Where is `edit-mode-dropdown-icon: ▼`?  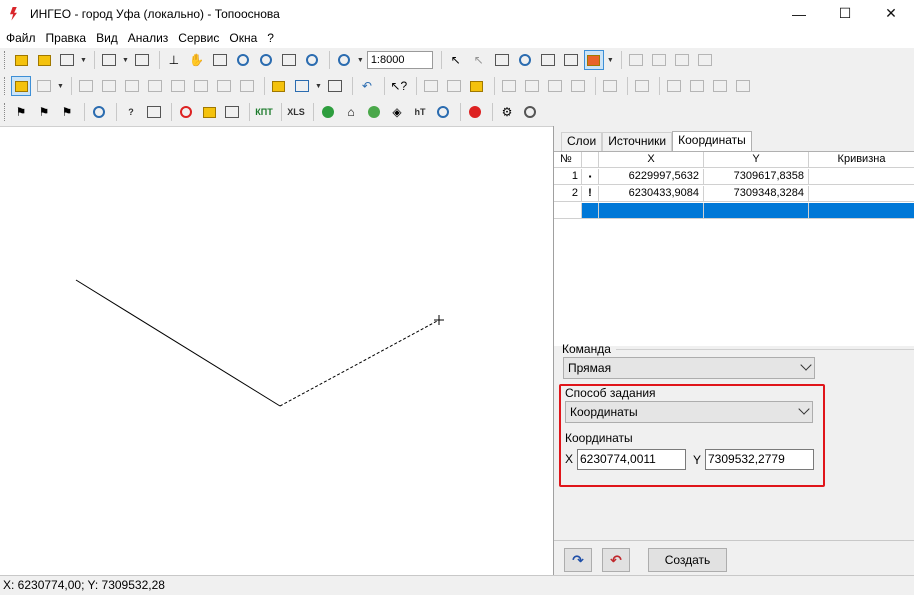 edit-mode-dropdown-icon: ▼ is located at coordinates (610, 60).